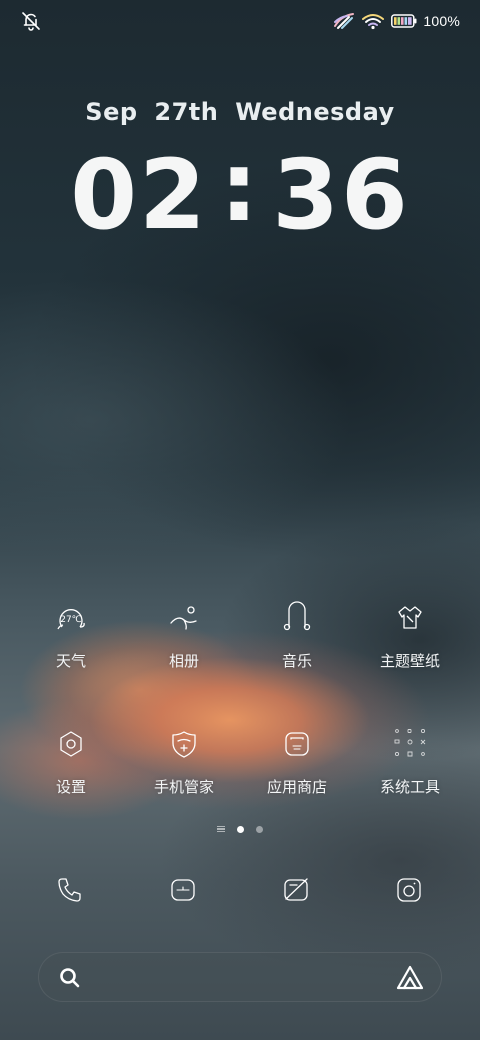 This screenshot has height=1040, width=480. I want to click on app-system-tools-folder: 系统工具, so click(410, 769).